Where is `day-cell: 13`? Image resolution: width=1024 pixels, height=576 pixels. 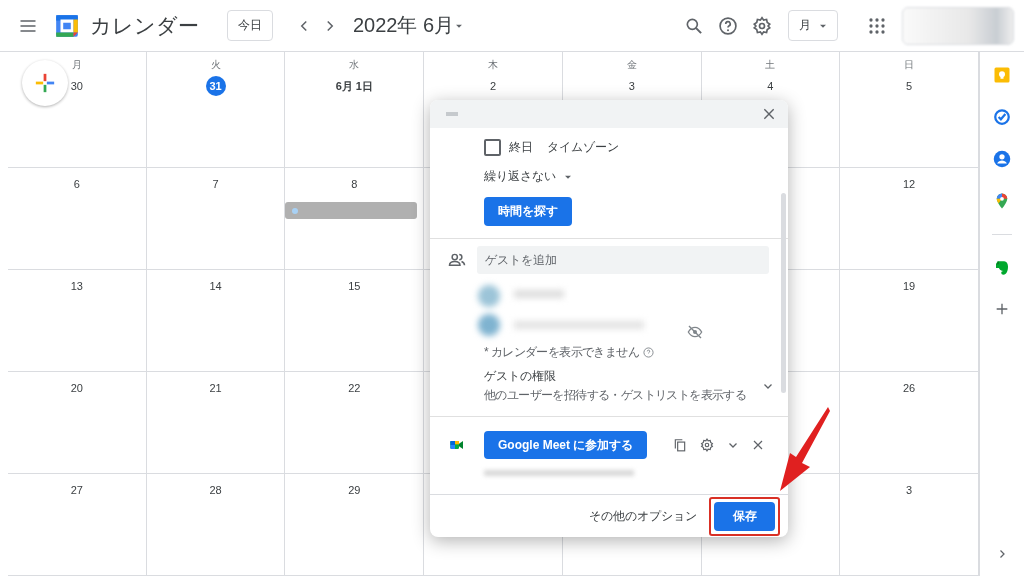 day-cell: 13 is located at coordinates (77, 321).